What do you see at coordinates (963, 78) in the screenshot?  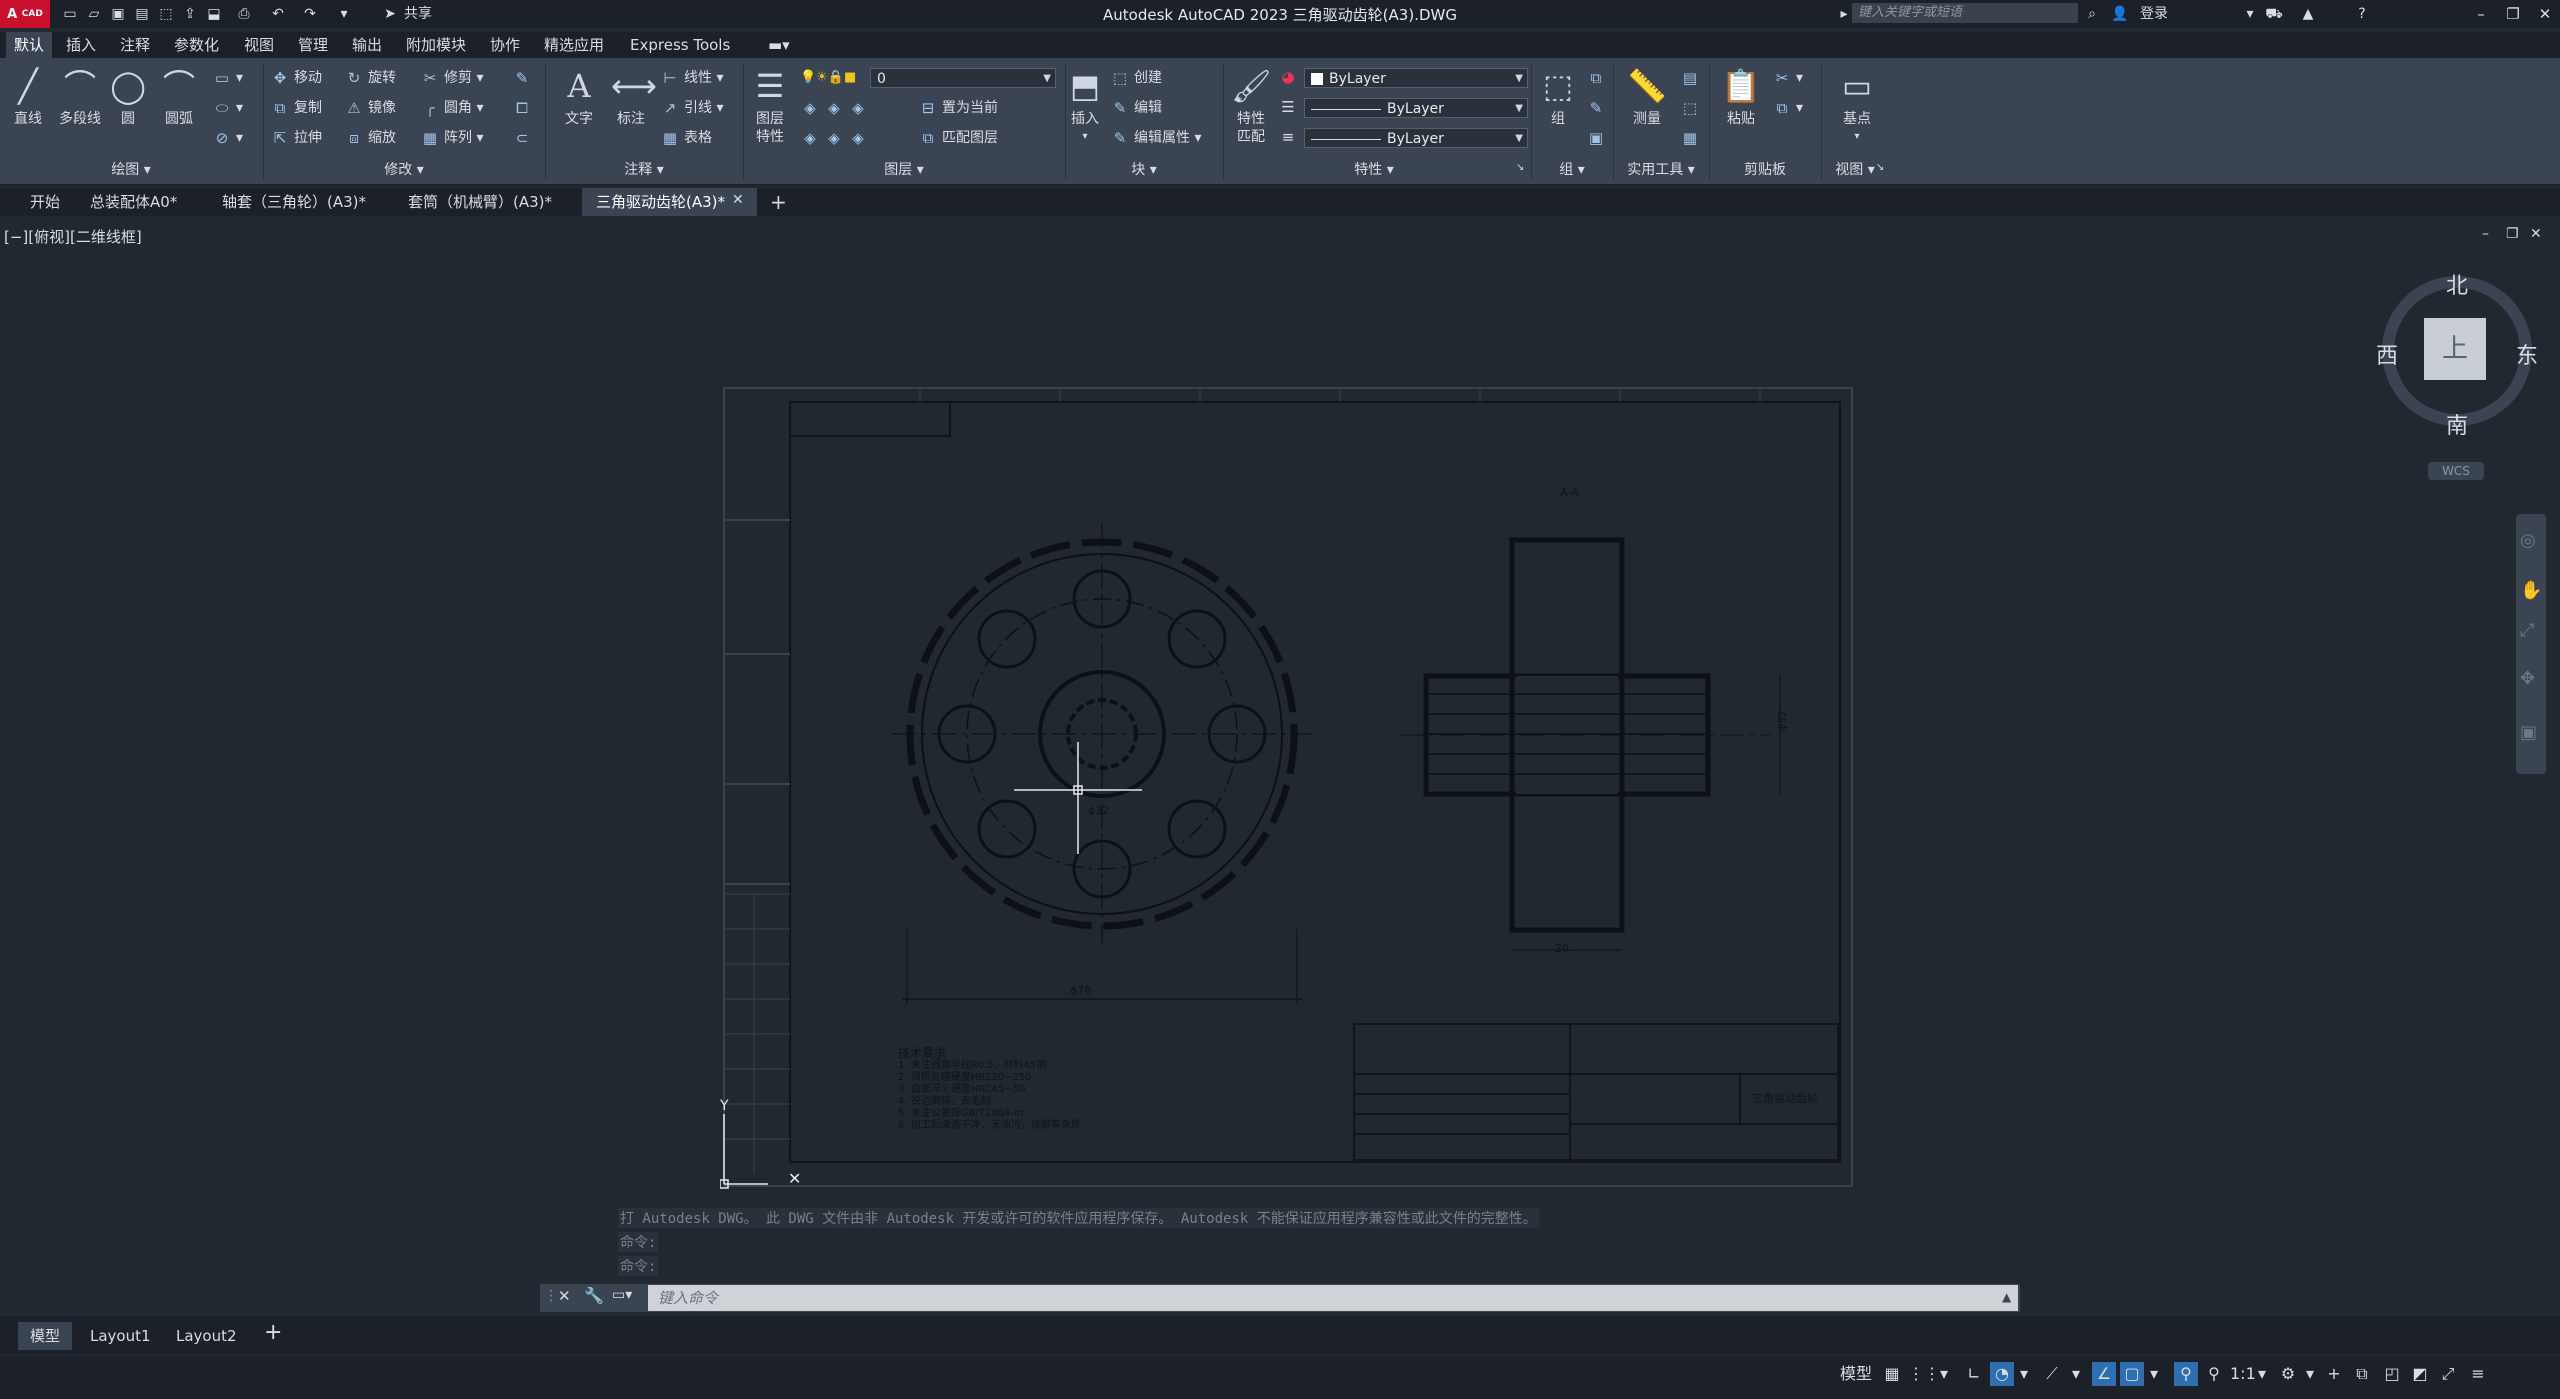 I see `layer-dropdown: 0 ▼` at bounding box center [963, 78].